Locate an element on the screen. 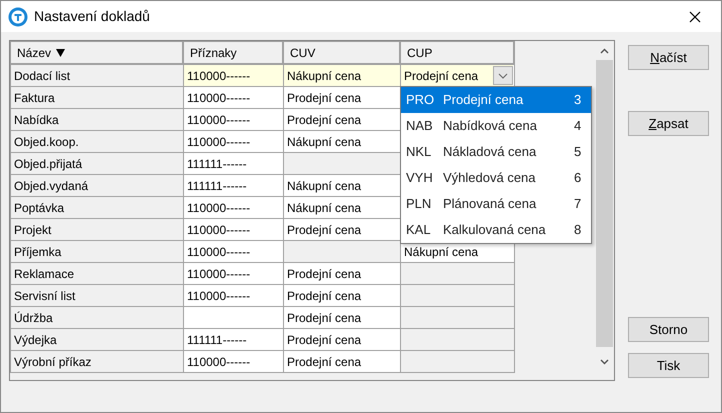 This screenshot has height=413, width=722. scroll-down-icon is located at coordinates (604, 362).